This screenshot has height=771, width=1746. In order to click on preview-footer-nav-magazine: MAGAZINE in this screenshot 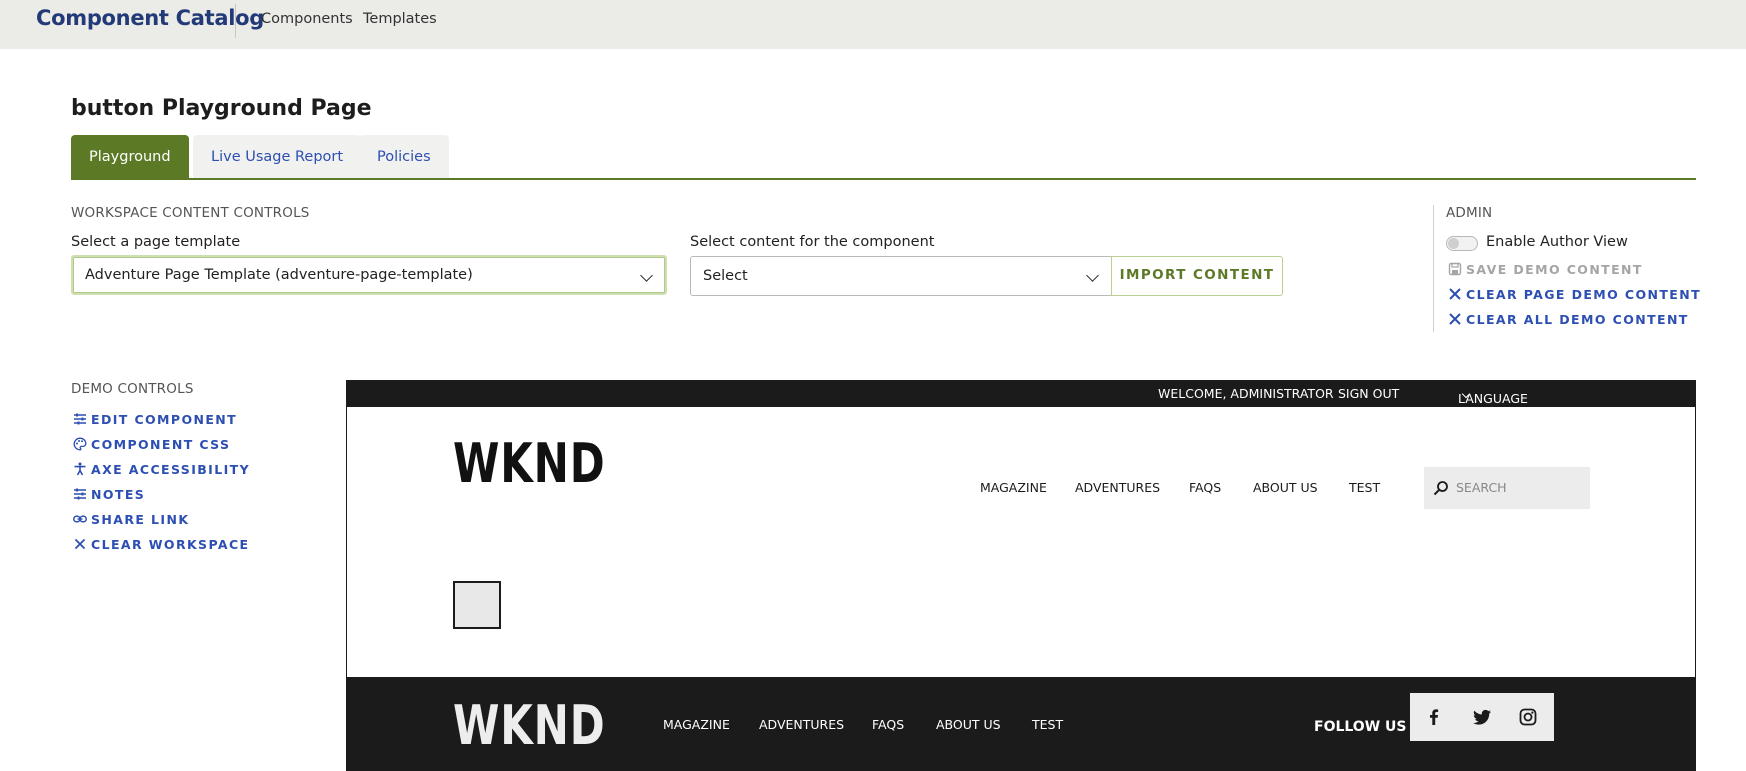, I will do `click(696, 724)`.